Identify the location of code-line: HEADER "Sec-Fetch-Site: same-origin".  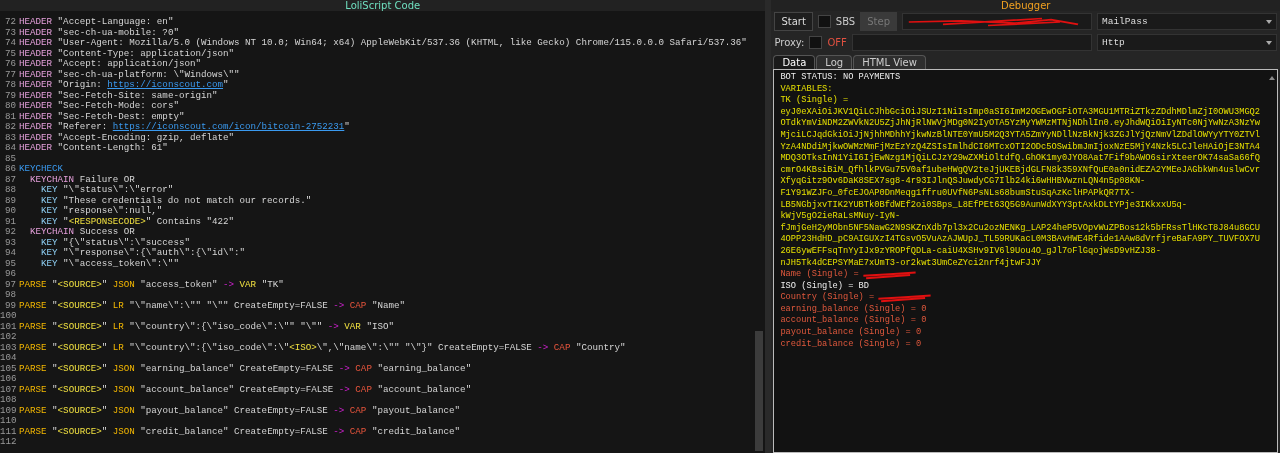
(118, 95).